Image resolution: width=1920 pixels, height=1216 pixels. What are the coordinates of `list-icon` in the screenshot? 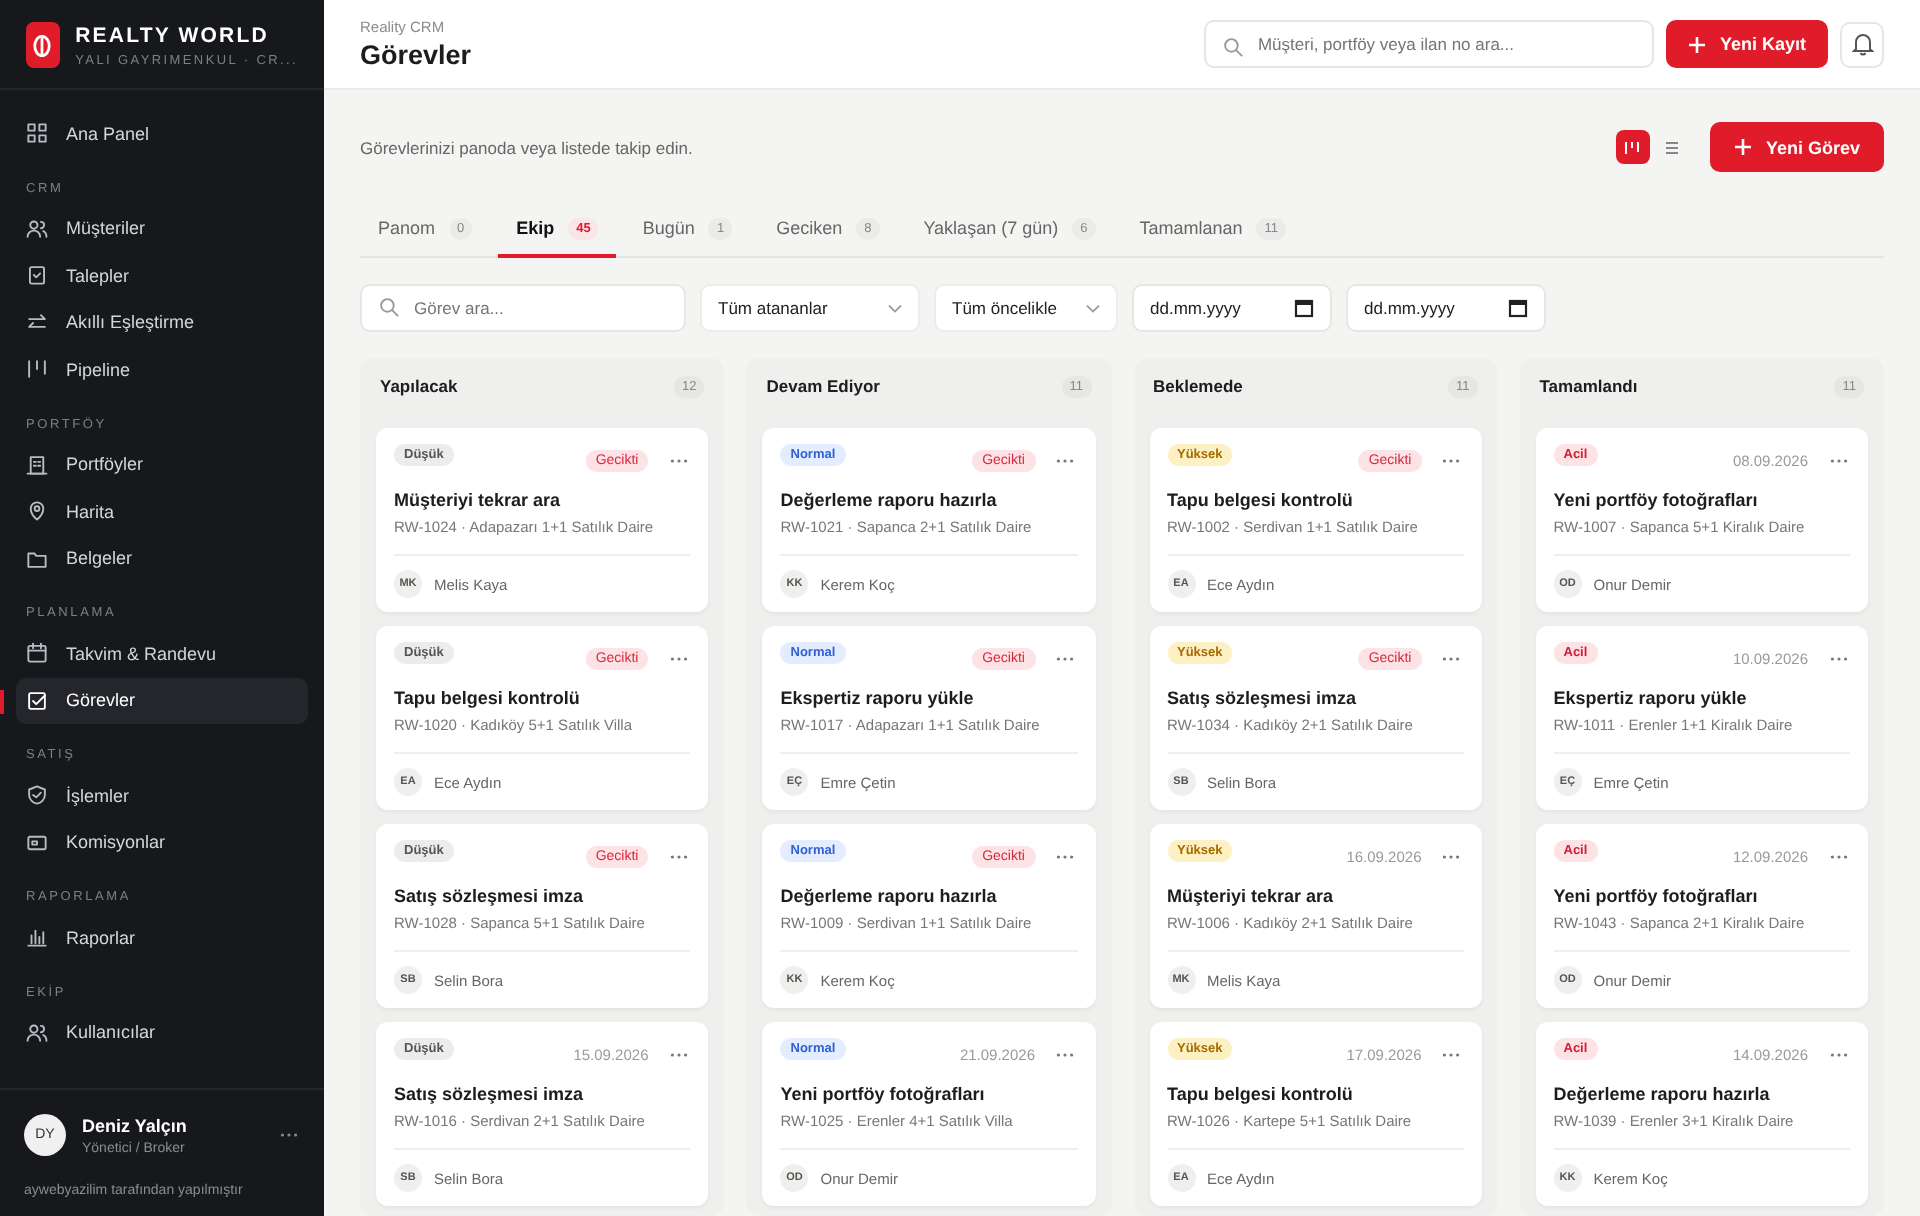 It's located at (1672, 147).